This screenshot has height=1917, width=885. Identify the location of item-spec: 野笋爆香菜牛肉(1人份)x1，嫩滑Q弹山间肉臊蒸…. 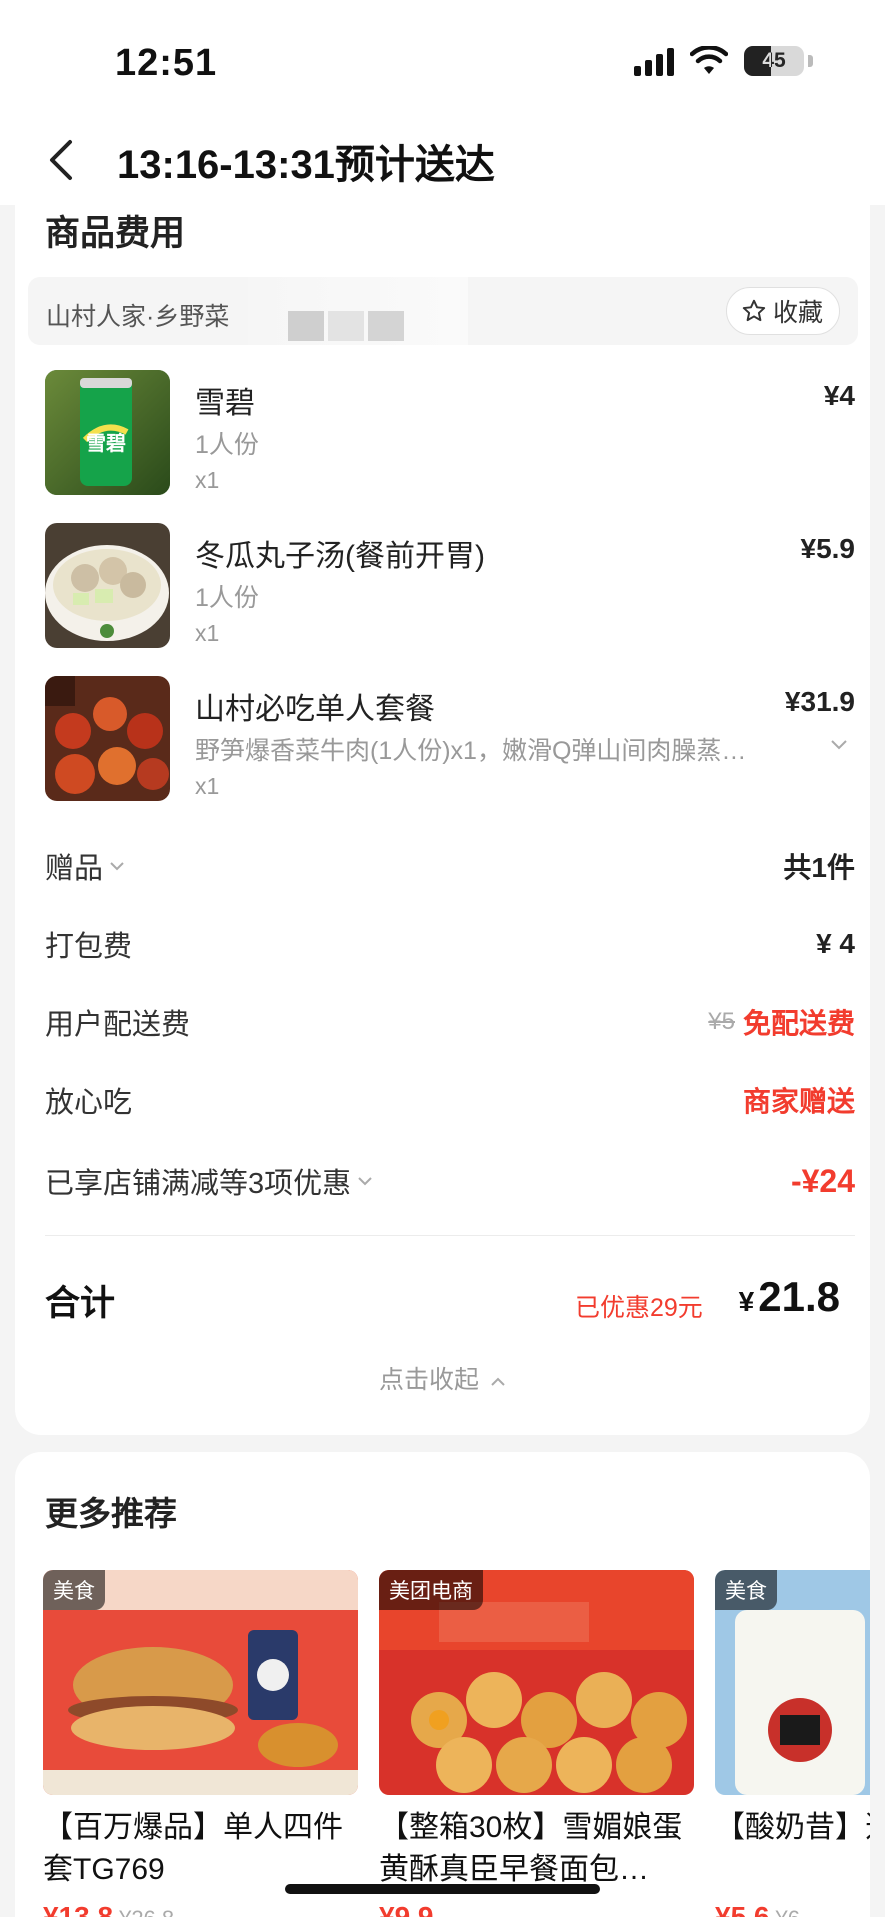
(471, 751).